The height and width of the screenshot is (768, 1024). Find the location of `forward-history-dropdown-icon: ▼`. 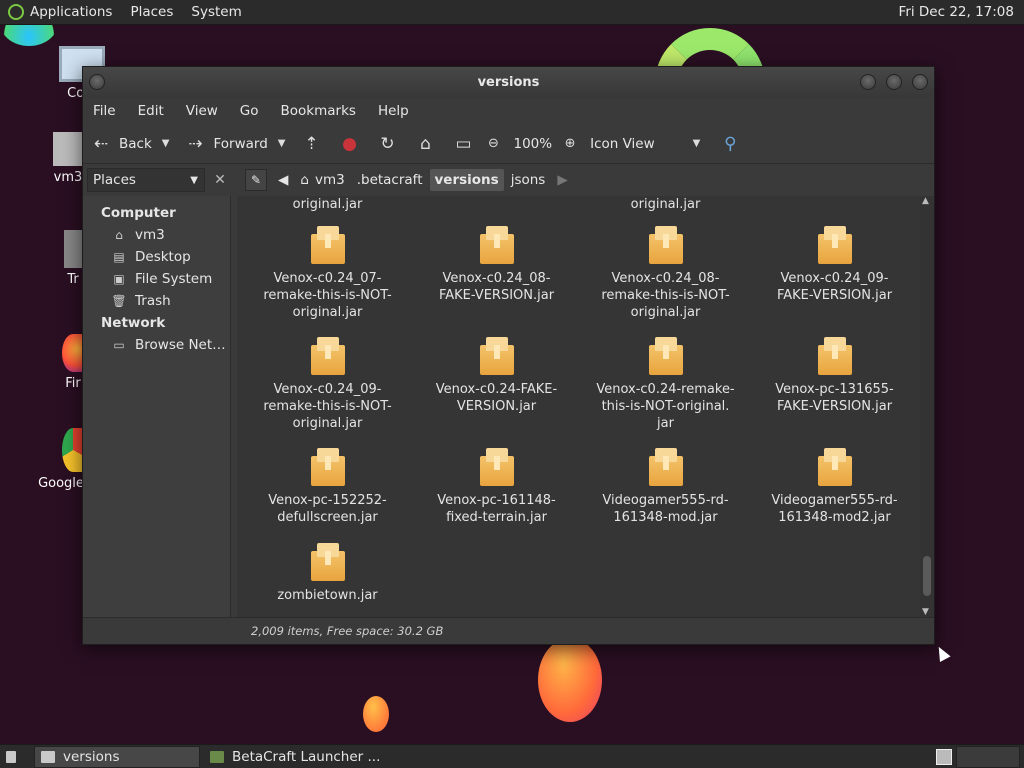

forward-history-dropdown-icon: ▼ is located at coordinates (282, 143).